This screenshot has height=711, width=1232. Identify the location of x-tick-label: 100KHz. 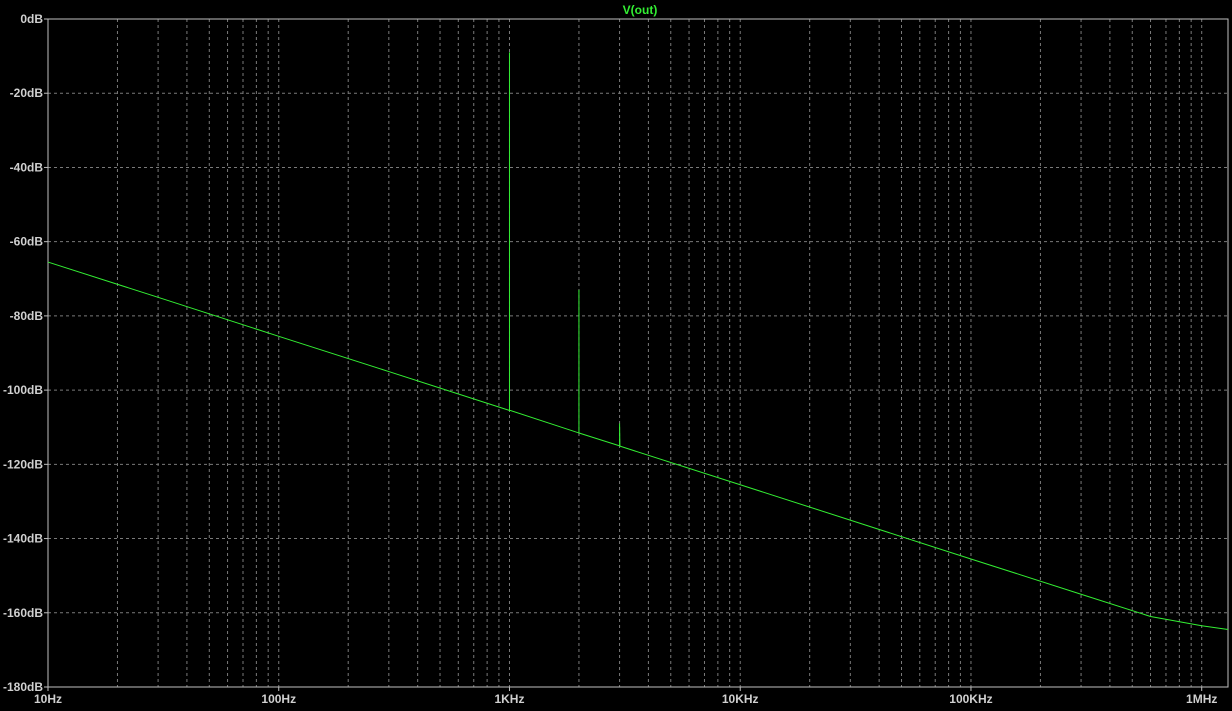
(970, 699).